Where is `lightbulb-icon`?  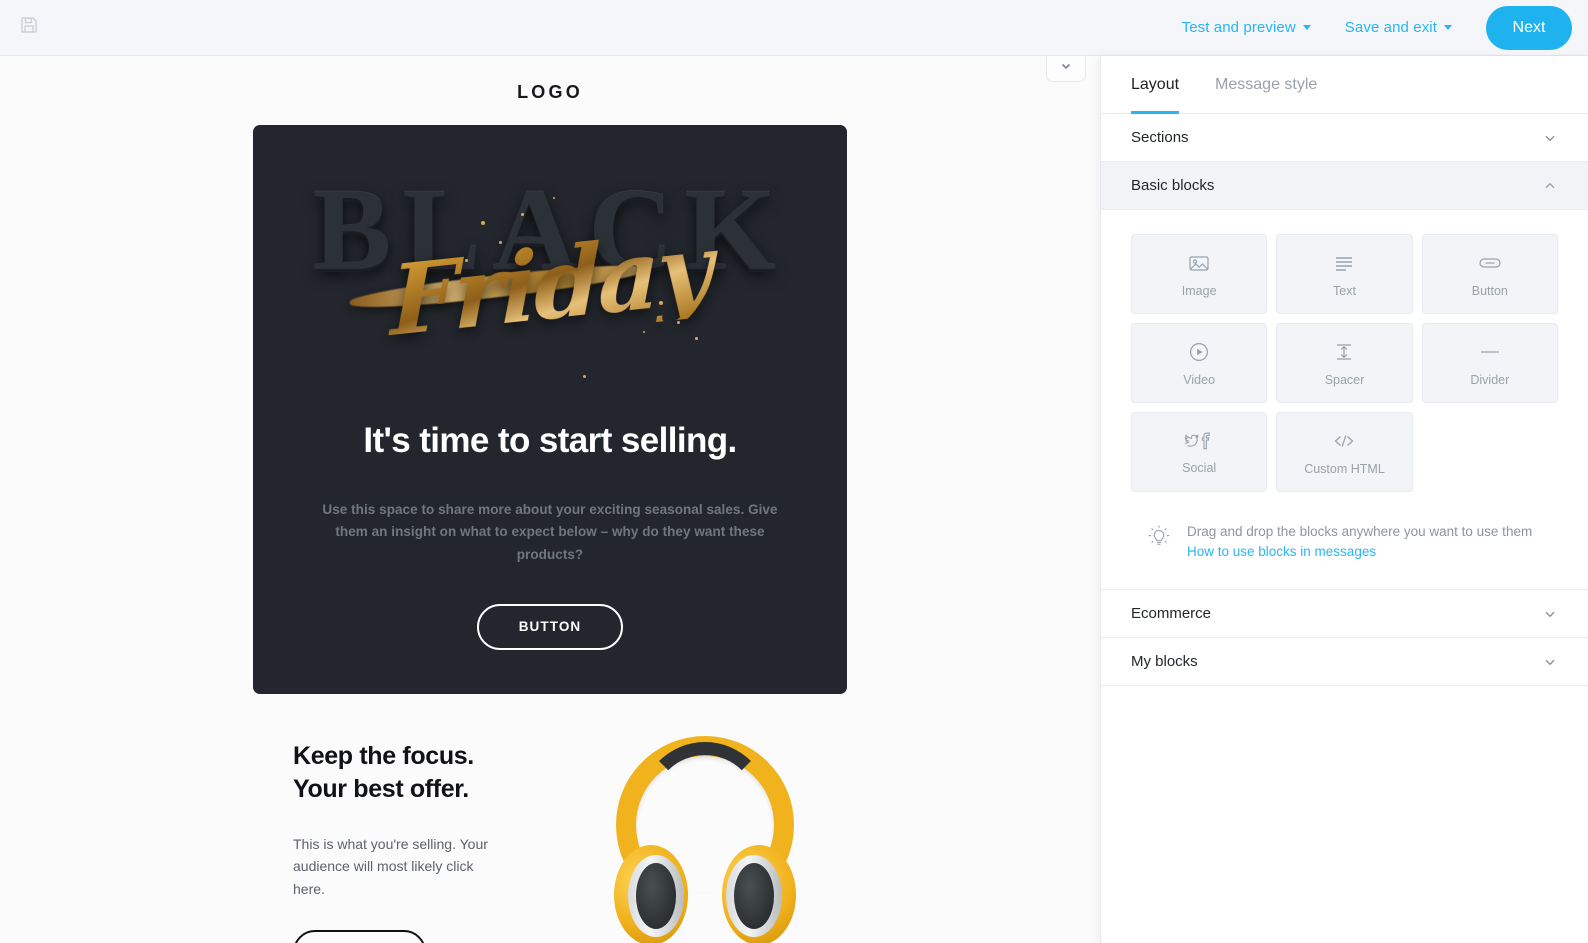 lightbulb-icon is located at coordinates (1159, 538).